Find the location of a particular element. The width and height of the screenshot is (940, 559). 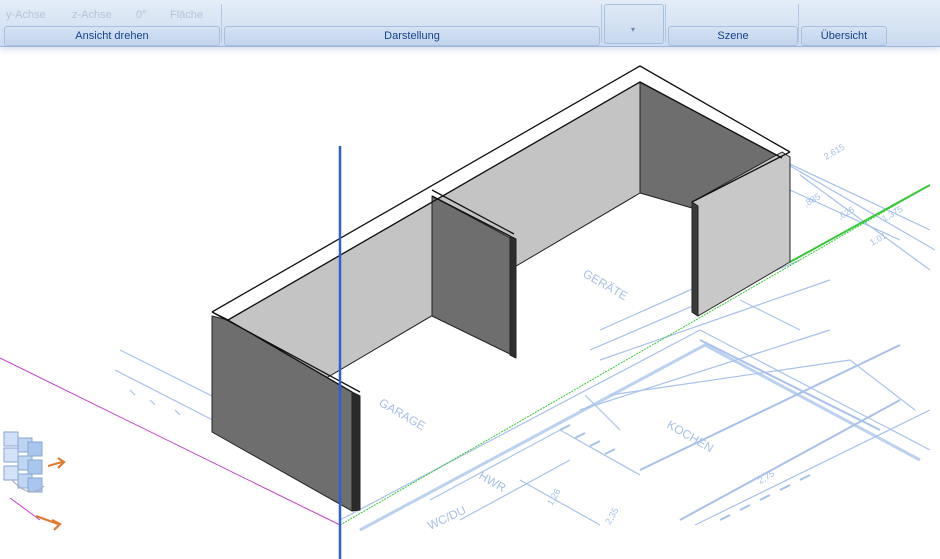

angle-label: 0° is located at coordinates (141, 15).